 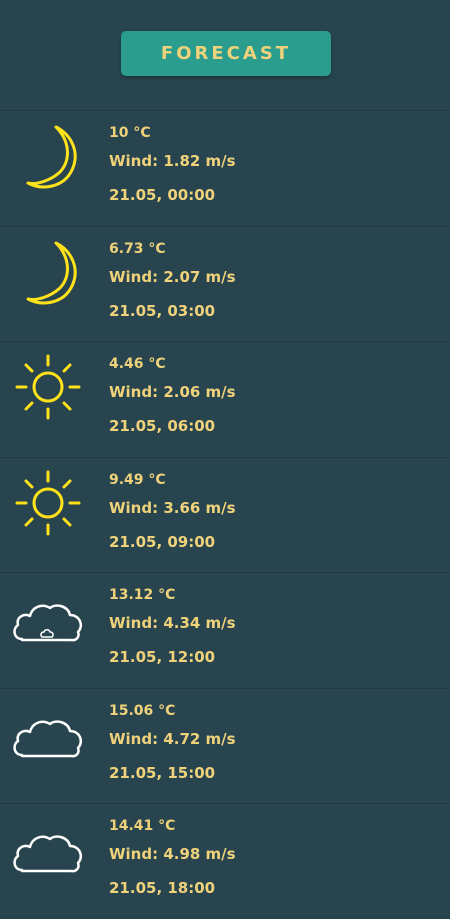 What do you see at coordinates (137, 479) in the screenshot?
I see `temperature: 9.49 °C` at bounding box center [137, 479].